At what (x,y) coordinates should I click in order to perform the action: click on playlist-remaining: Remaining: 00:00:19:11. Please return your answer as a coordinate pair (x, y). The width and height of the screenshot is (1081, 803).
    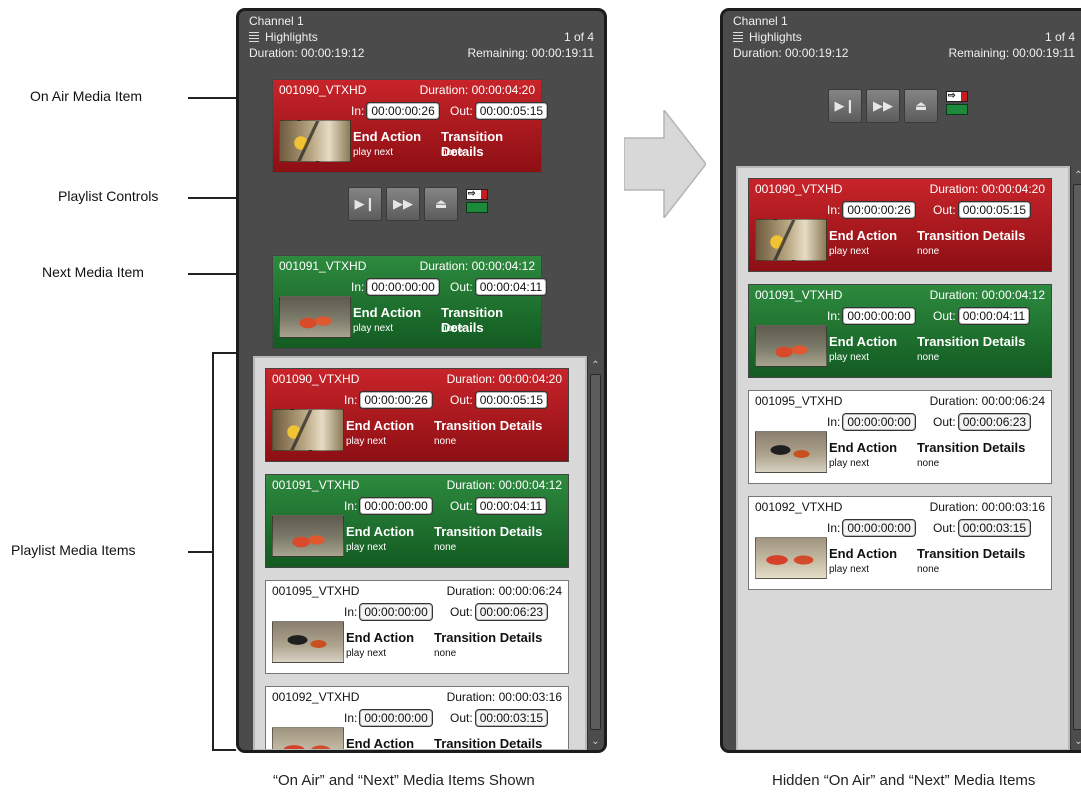
    Looking at the image, I should click on (1011, 53).